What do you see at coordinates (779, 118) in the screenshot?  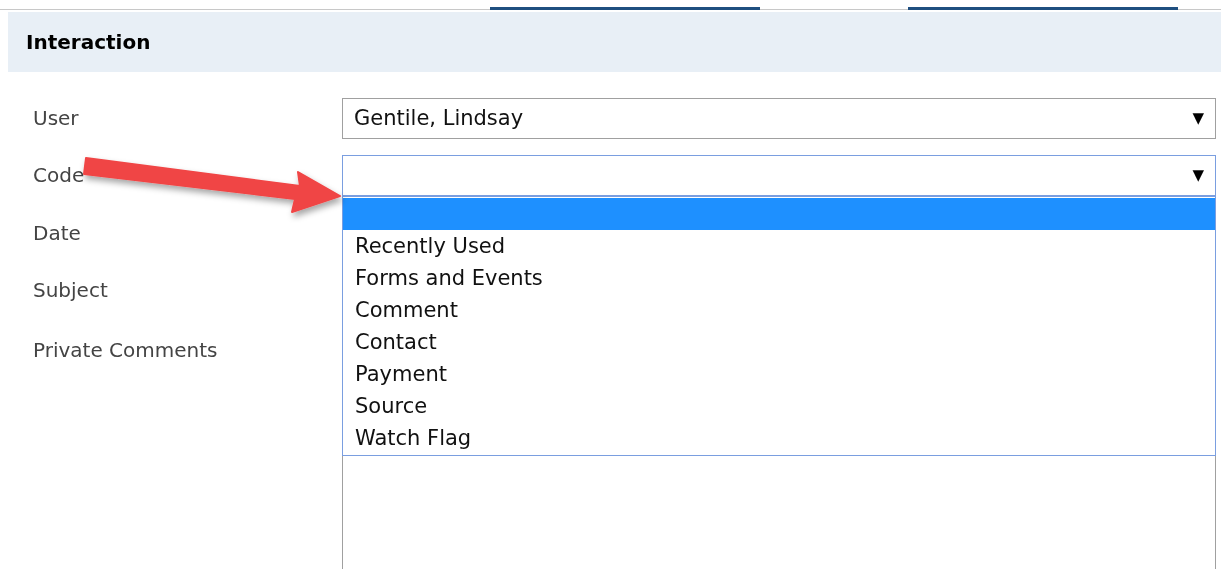 I see `select-field: Gentile, Lindsay ▼` at bounding box center [779, 118].